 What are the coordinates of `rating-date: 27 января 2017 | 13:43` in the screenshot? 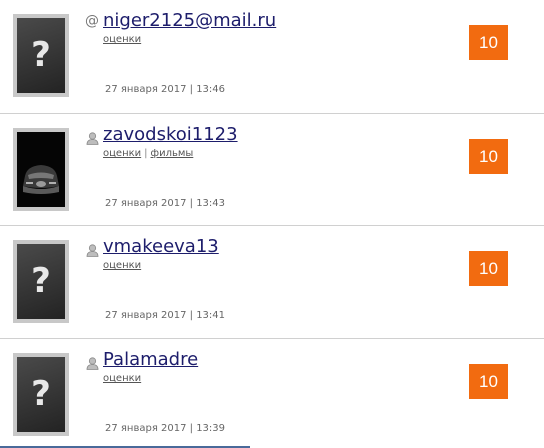 It's located at (165, 203).